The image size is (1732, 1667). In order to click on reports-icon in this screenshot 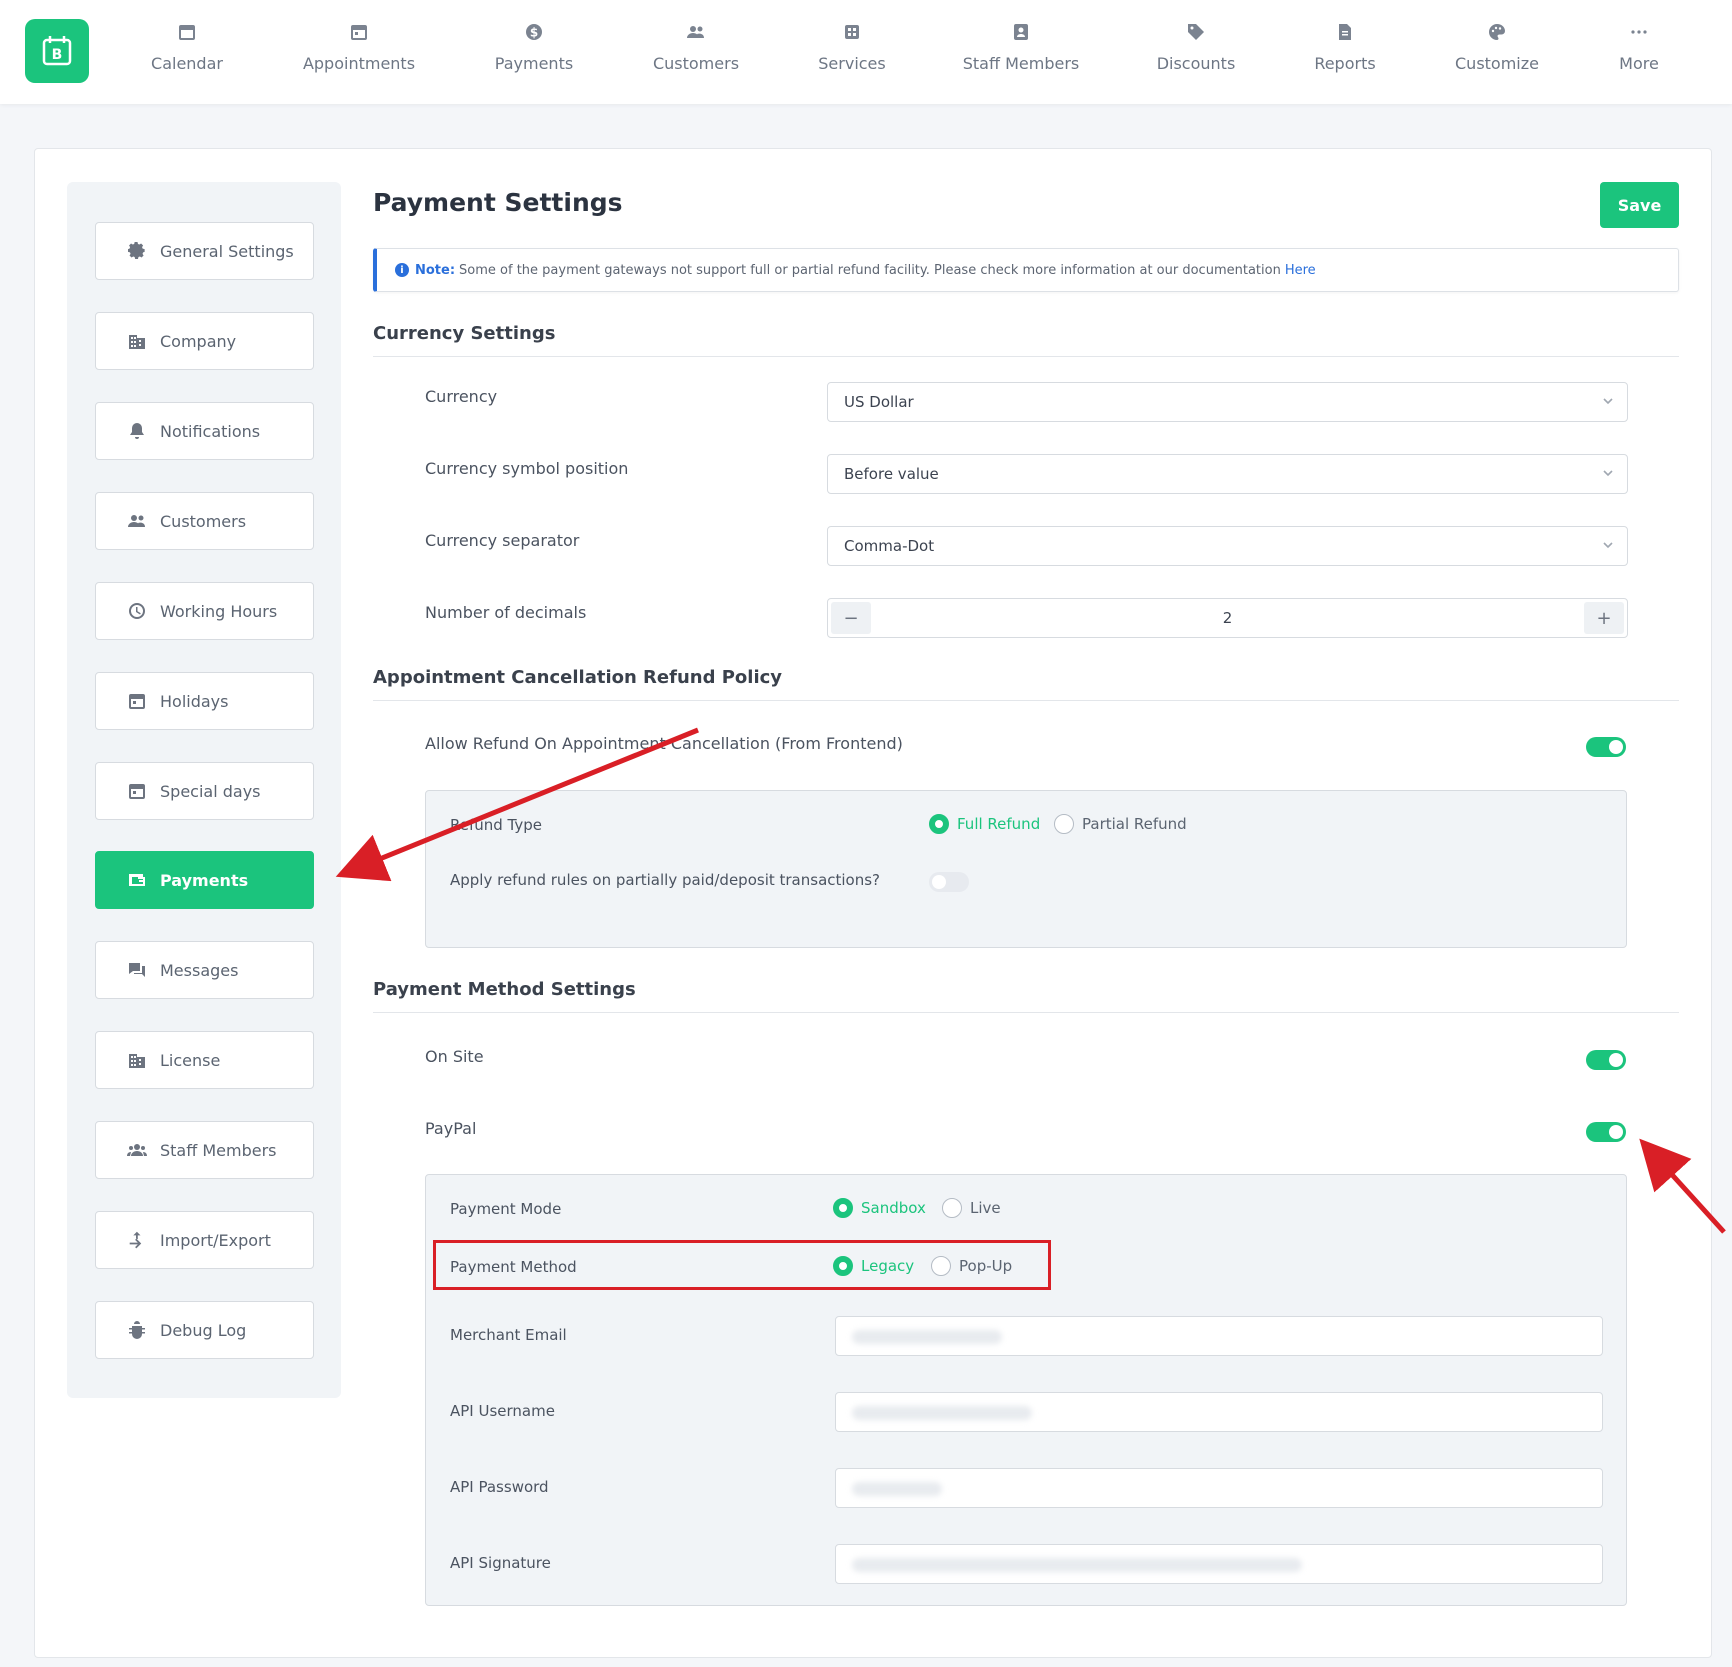, I will do `click(1345, 33)`.